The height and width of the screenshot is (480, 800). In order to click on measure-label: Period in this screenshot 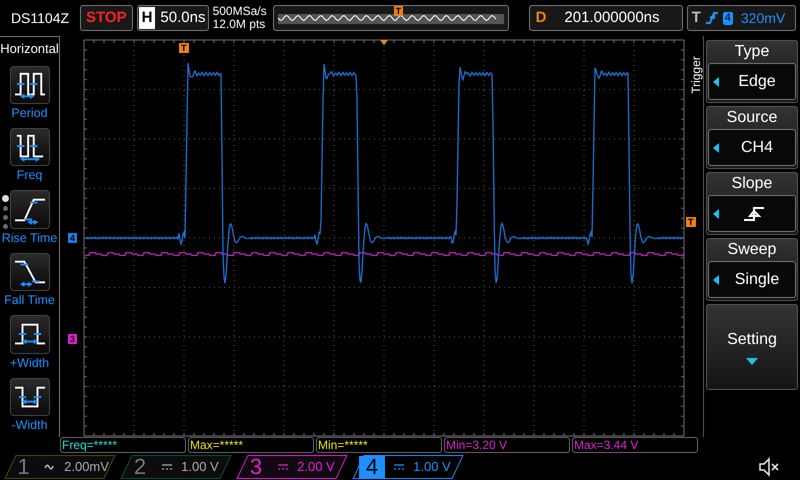, I will do `click(29, 113)`.